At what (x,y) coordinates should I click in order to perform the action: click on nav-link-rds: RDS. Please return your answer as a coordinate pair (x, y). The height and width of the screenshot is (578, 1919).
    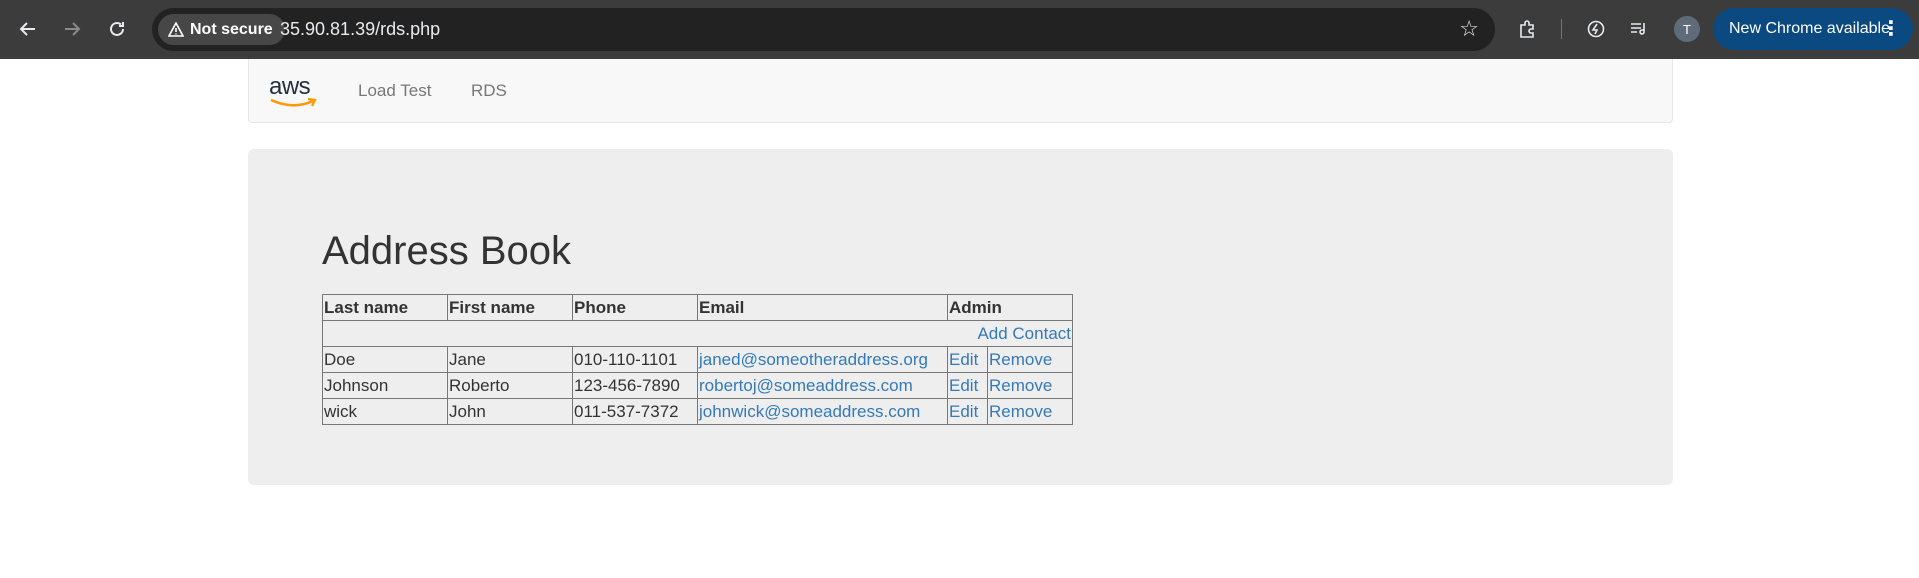
    Looking at the image, I should click on (489, 91).